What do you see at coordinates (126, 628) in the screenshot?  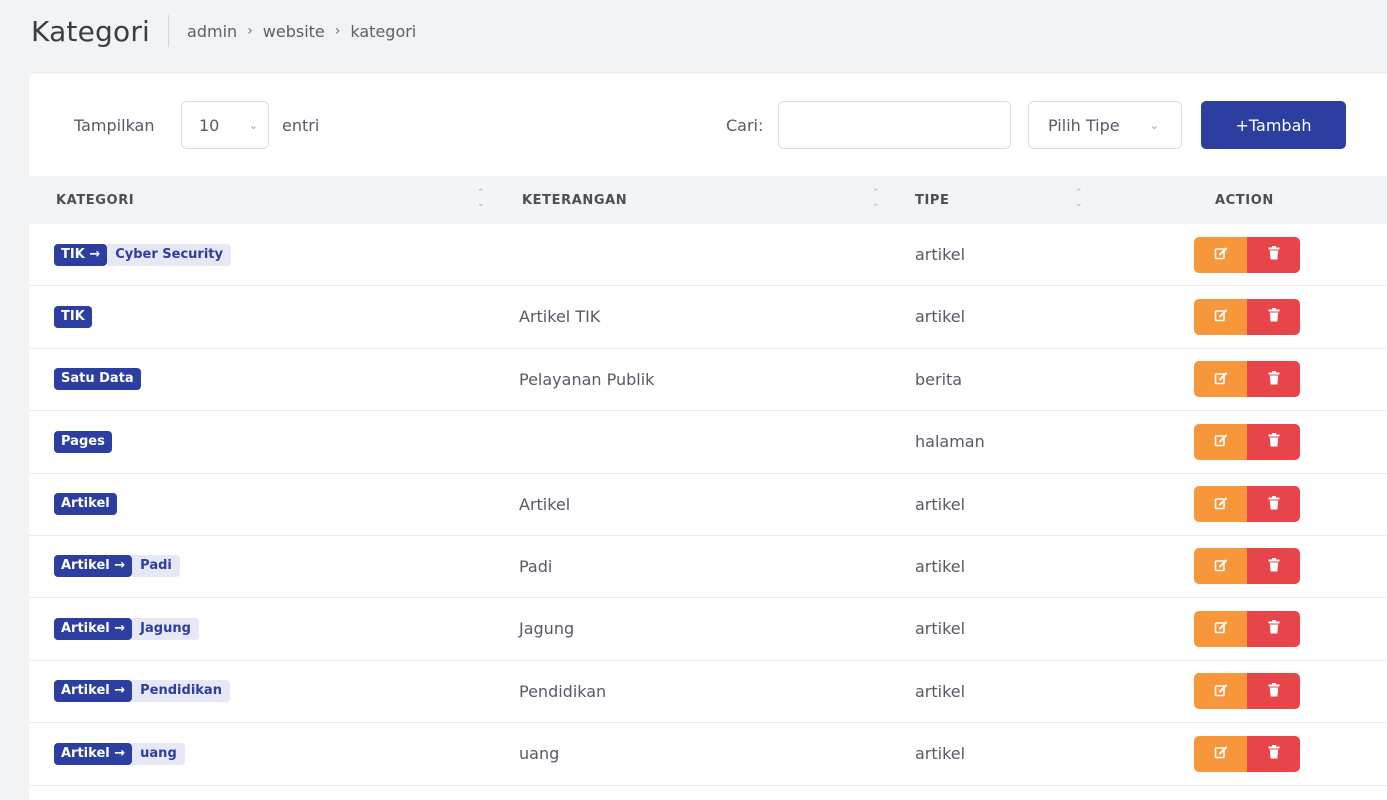 I see `category-cell: Artikel → Jagung` at bounding box center [126, 628].